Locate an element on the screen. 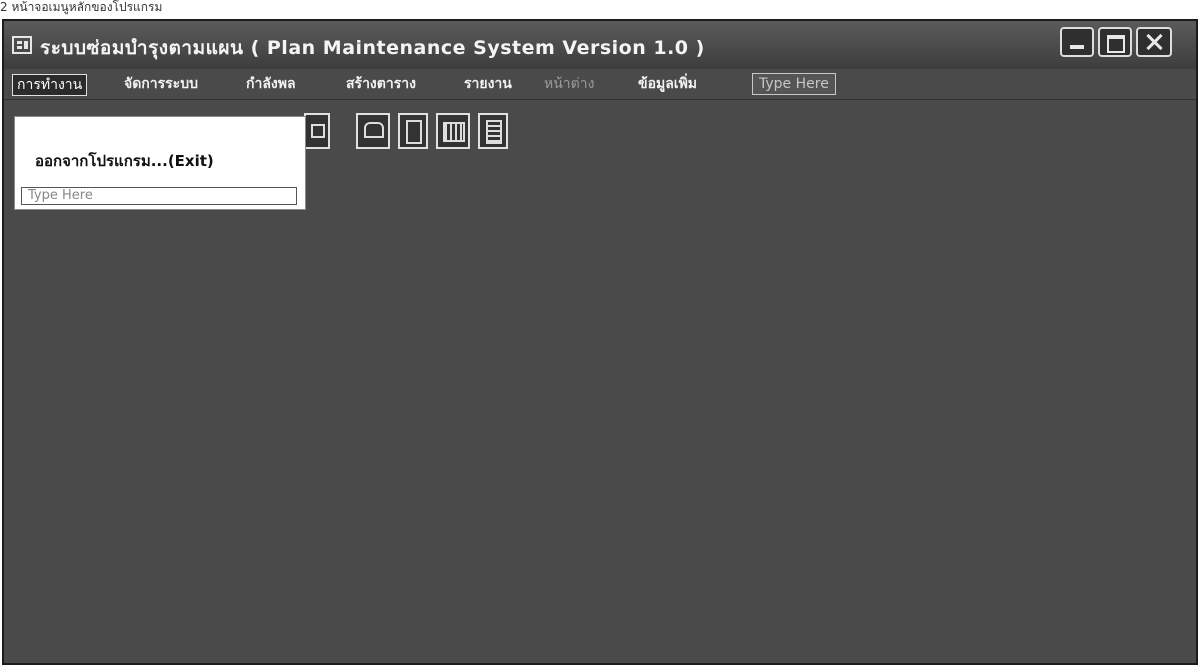 Image resolution: width=1202 pixels, height=668 pixels. menu-item-reports: รายงาน is located at coordinates (488, 84).